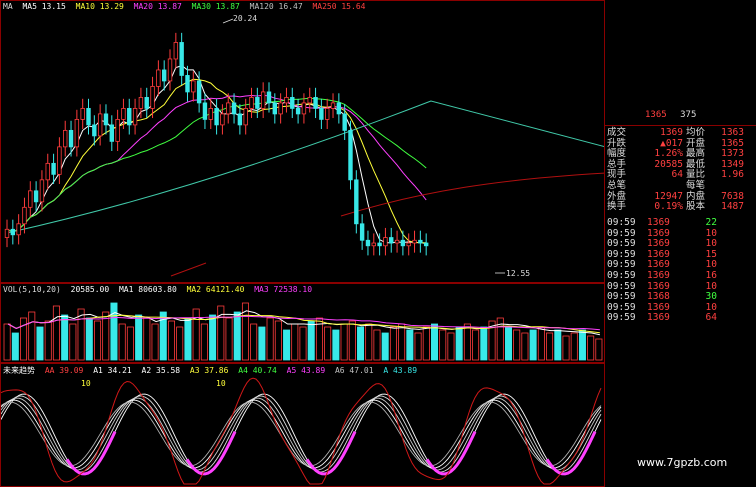 This screenshot has height=487, width=756. I want to click on tick-t: 09:59, so click(621, 275).